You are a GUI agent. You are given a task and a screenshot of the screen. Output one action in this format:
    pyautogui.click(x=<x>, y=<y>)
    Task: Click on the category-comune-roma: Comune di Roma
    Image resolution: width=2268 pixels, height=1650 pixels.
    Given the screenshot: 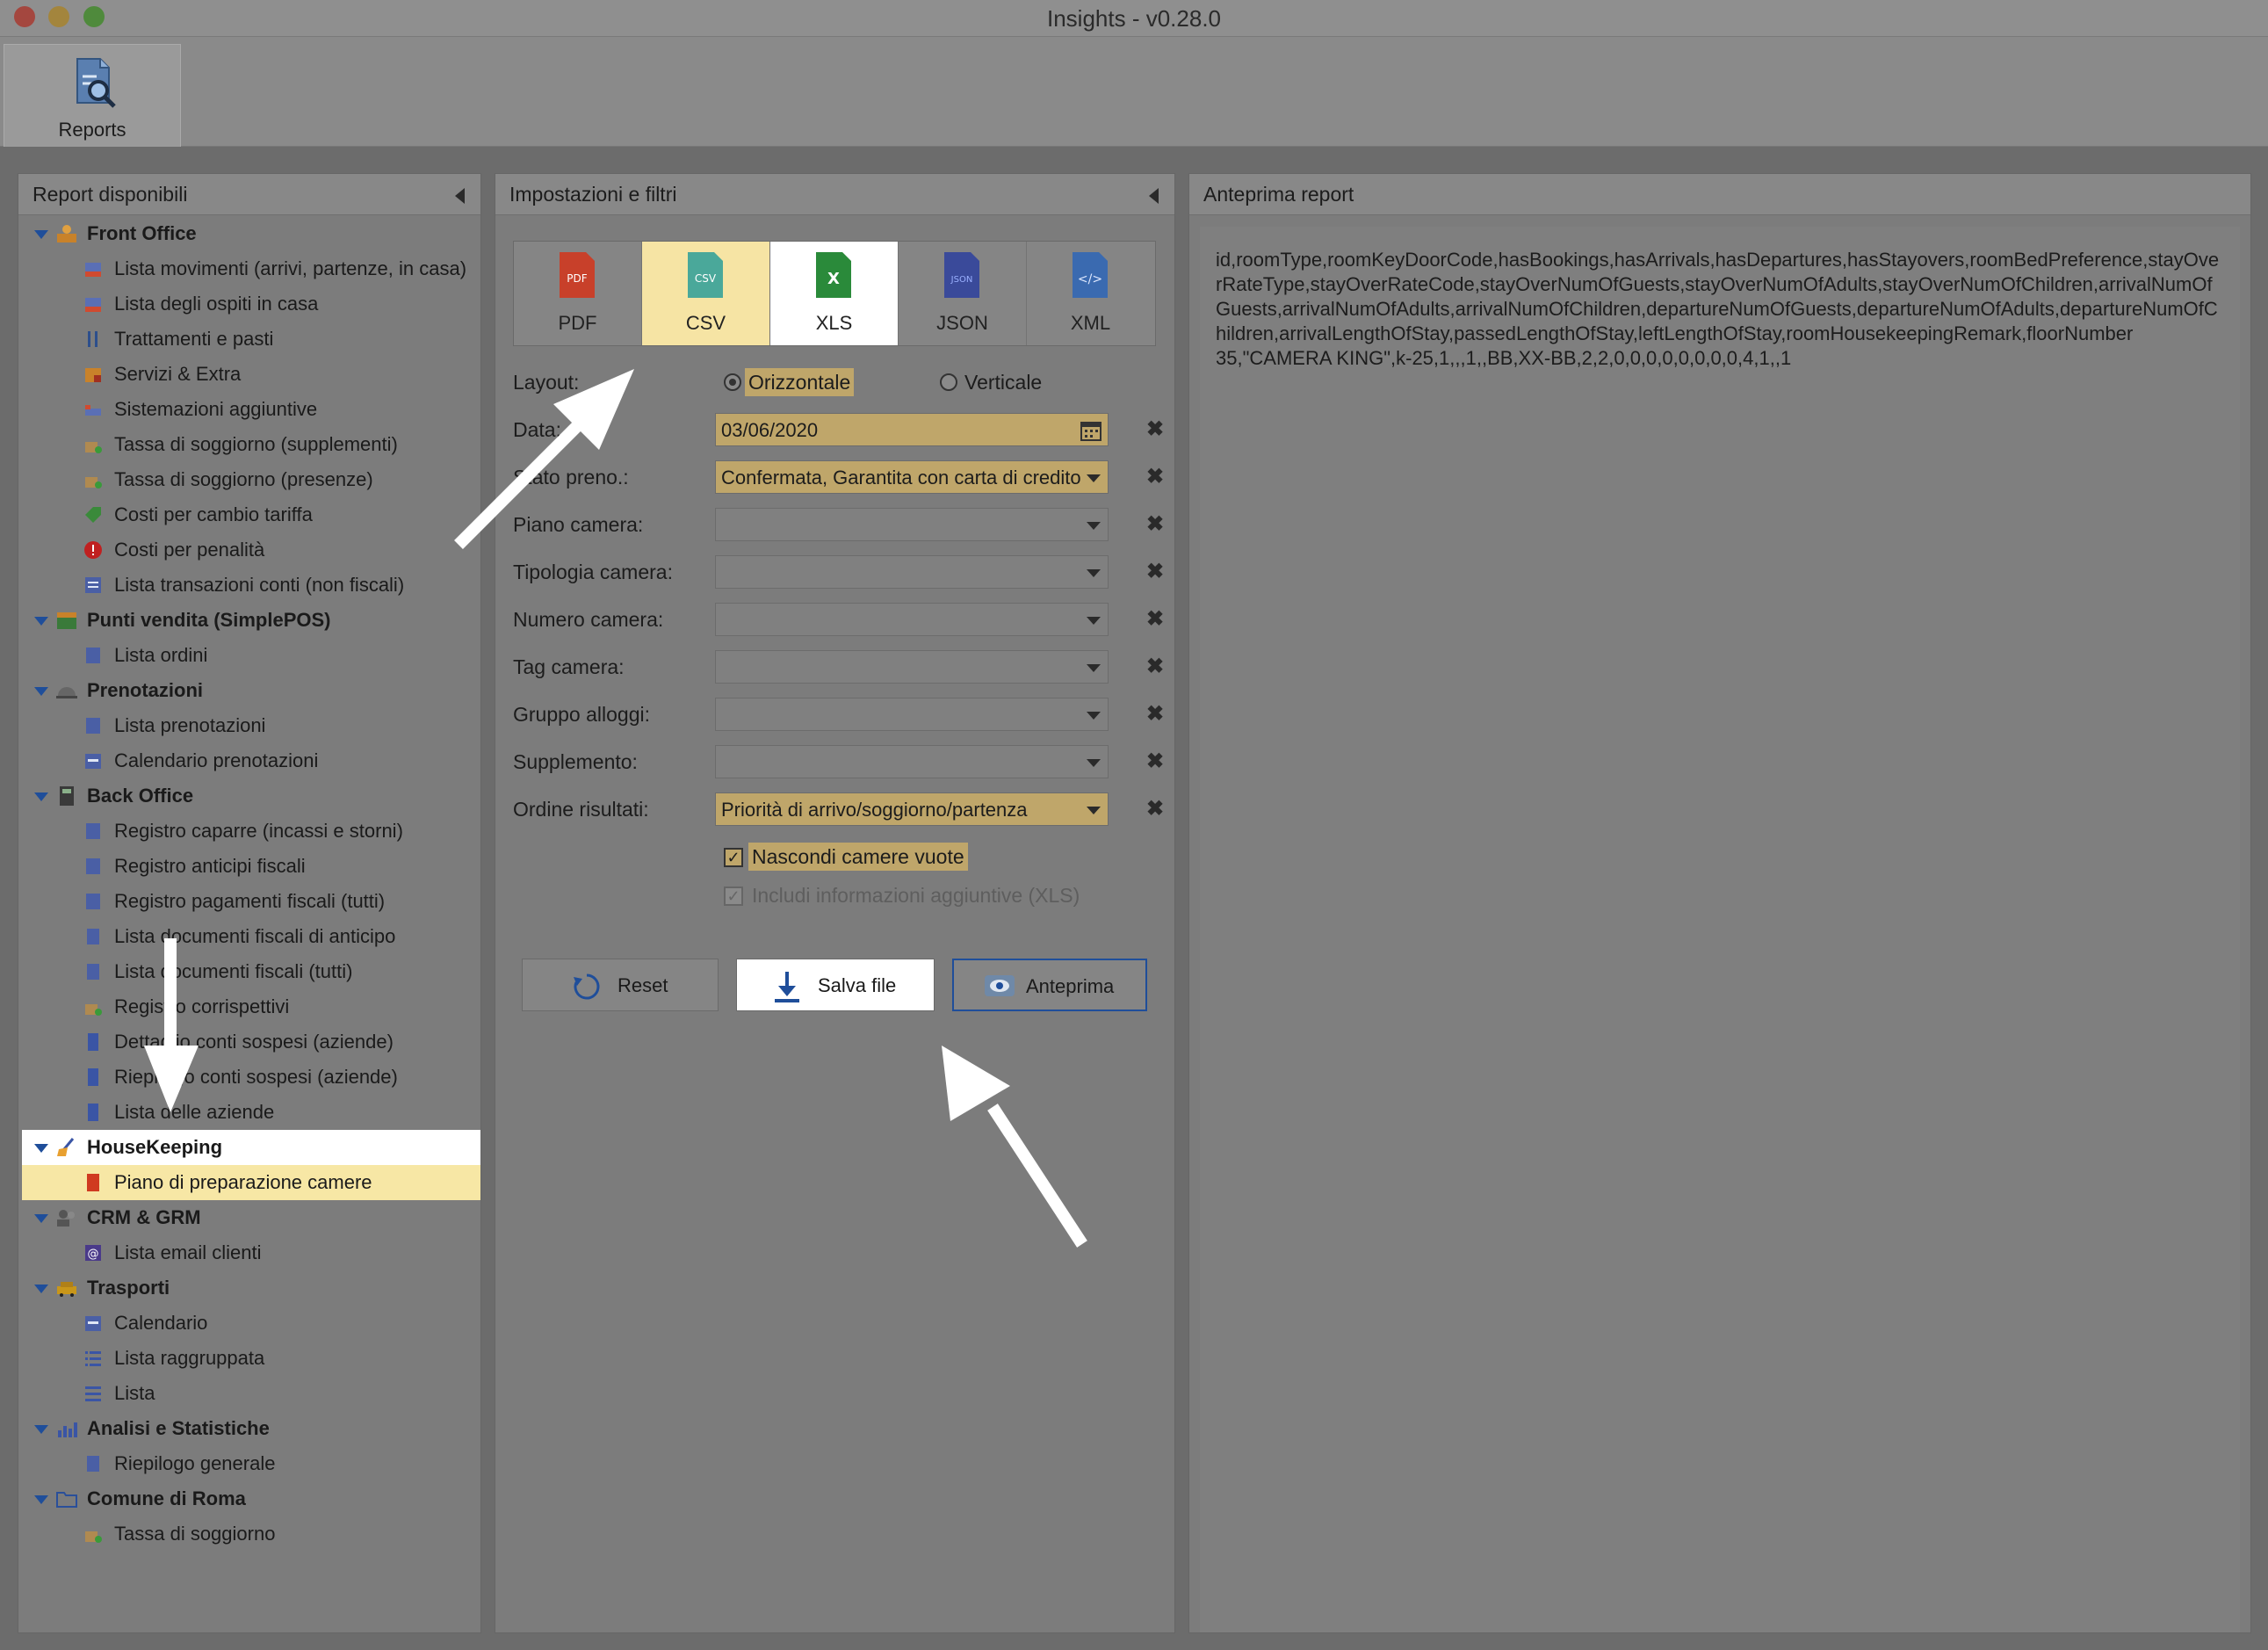 What is the action you would take?
    pyautogui.click(x=251, y=1498)
    